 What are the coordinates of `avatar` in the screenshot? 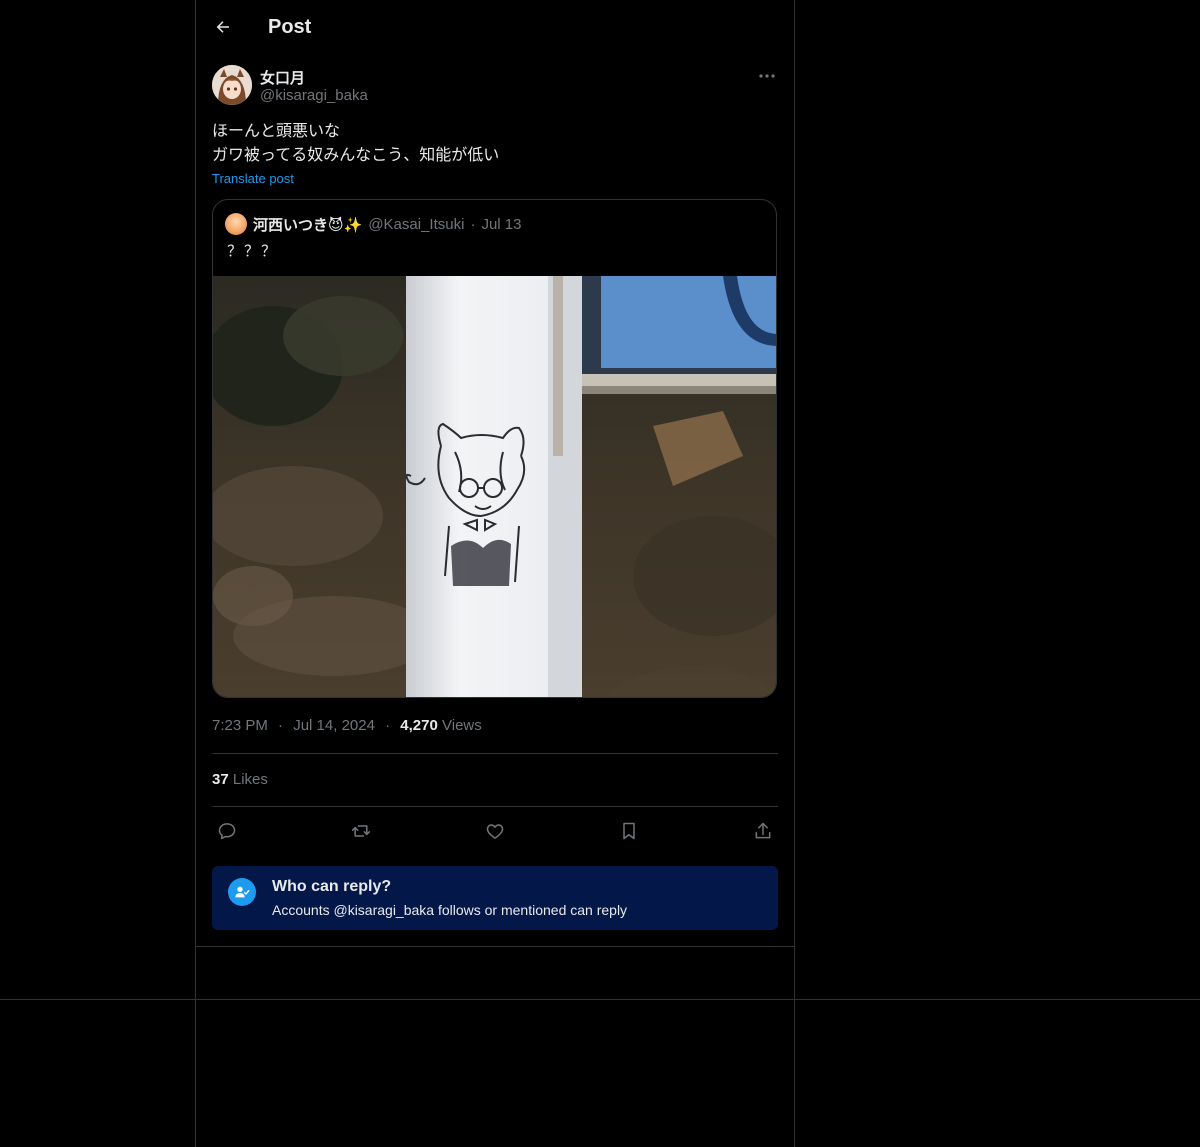 It's located at (232, 85).